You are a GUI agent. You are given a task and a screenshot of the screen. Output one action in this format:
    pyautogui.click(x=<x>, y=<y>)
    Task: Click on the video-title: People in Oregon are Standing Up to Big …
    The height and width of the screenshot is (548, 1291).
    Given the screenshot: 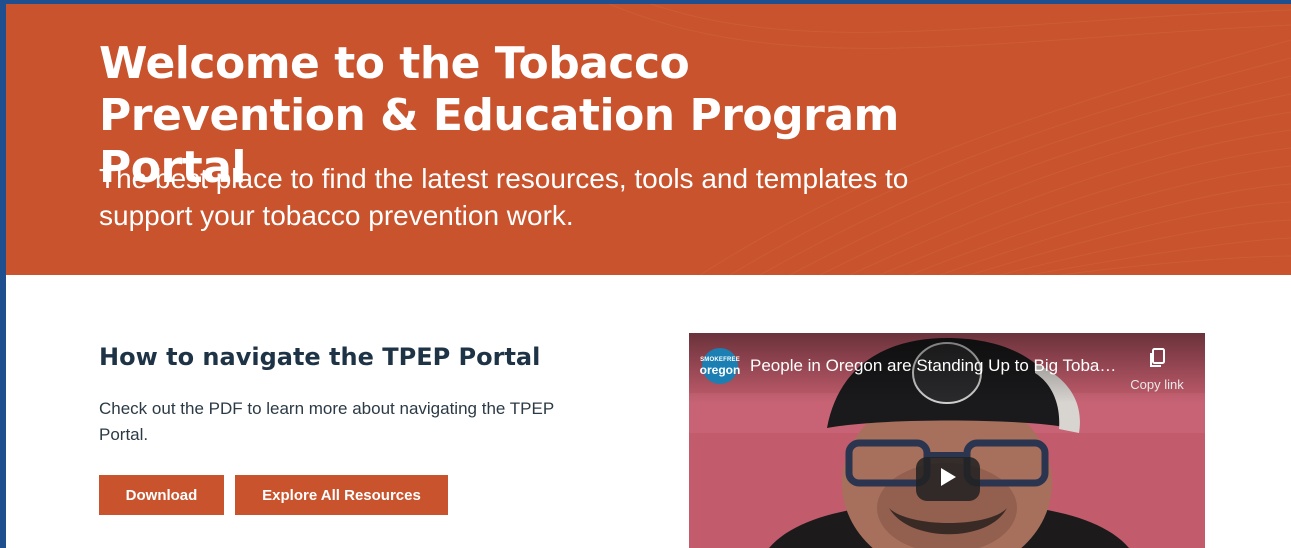 What is the action you would take?
    pyautogui.click(x=935, y=366)
    